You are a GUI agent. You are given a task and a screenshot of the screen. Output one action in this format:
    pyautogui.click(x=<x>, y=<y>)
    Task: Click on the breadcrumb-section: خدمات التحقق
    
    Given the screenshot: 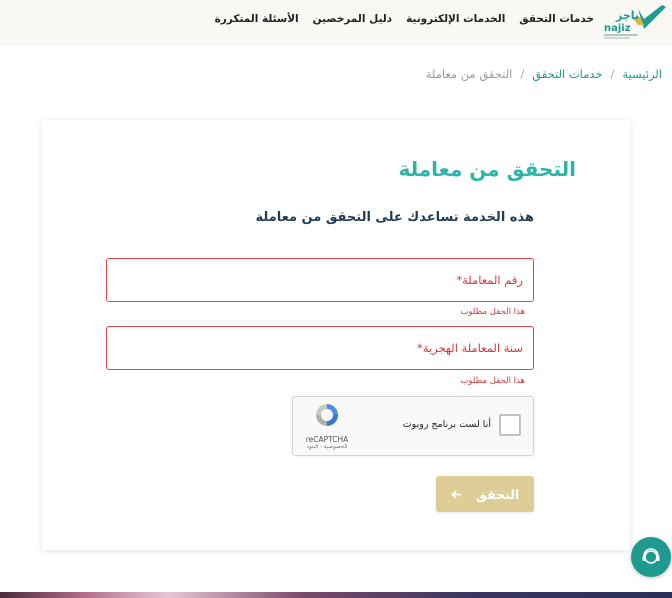 What is the action you would take?
    pyautogui.click(x=567, y=74)
    